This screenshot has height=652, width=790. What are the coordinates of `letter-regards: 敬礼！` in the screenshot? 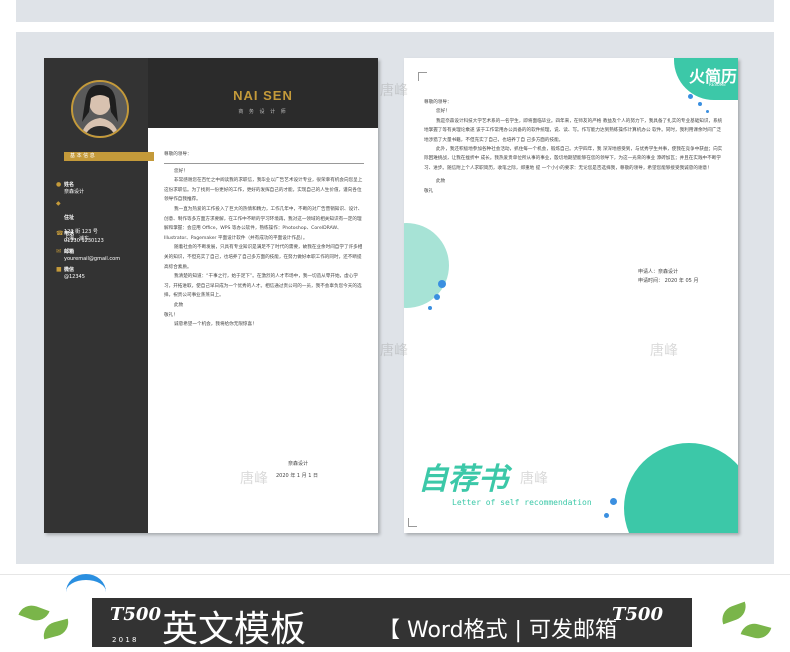 It's located at (171, 315).